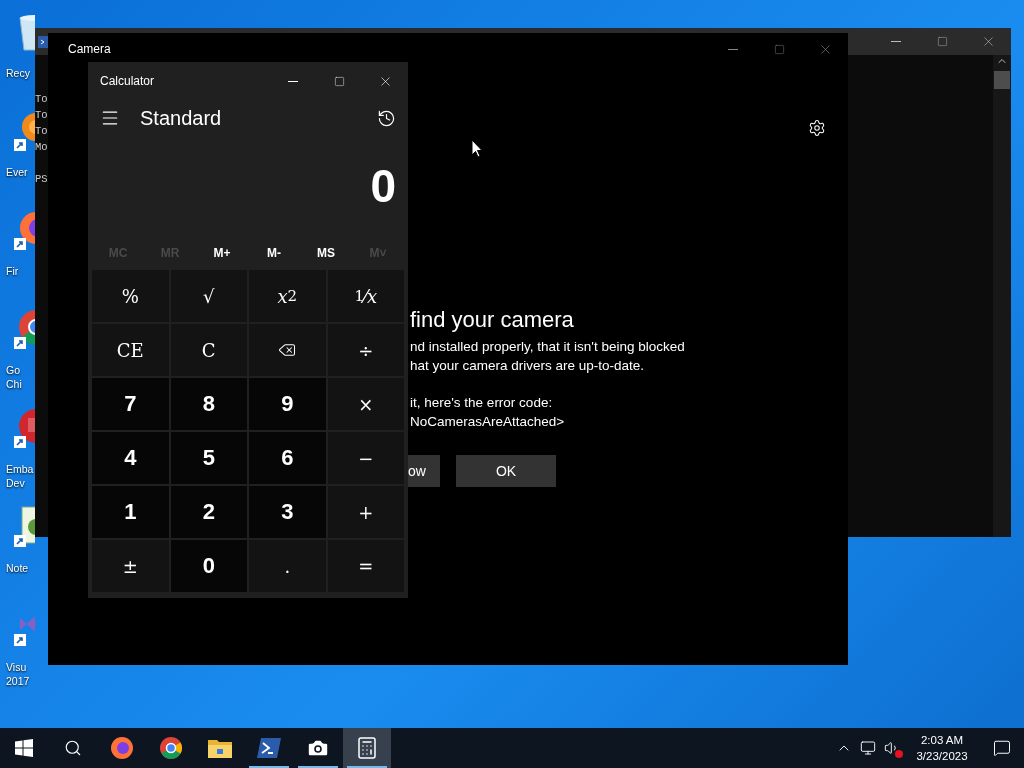 The height and width of the screenshot is (768, 1024). I want to click on desktop-icon-label: Note, so click(17, 568).